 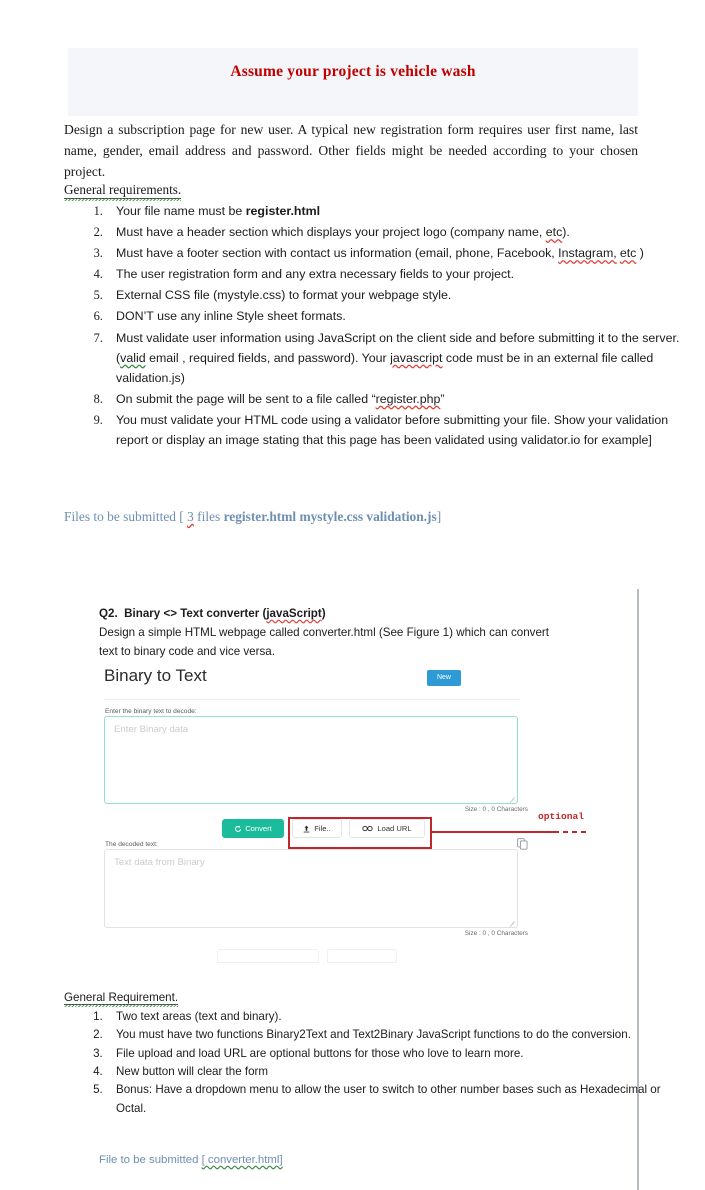 What do you see at coordinates (587, 253) in the screenshot?
I see `spellcheck-word: Instagram,` at bounding box center [587, 253].